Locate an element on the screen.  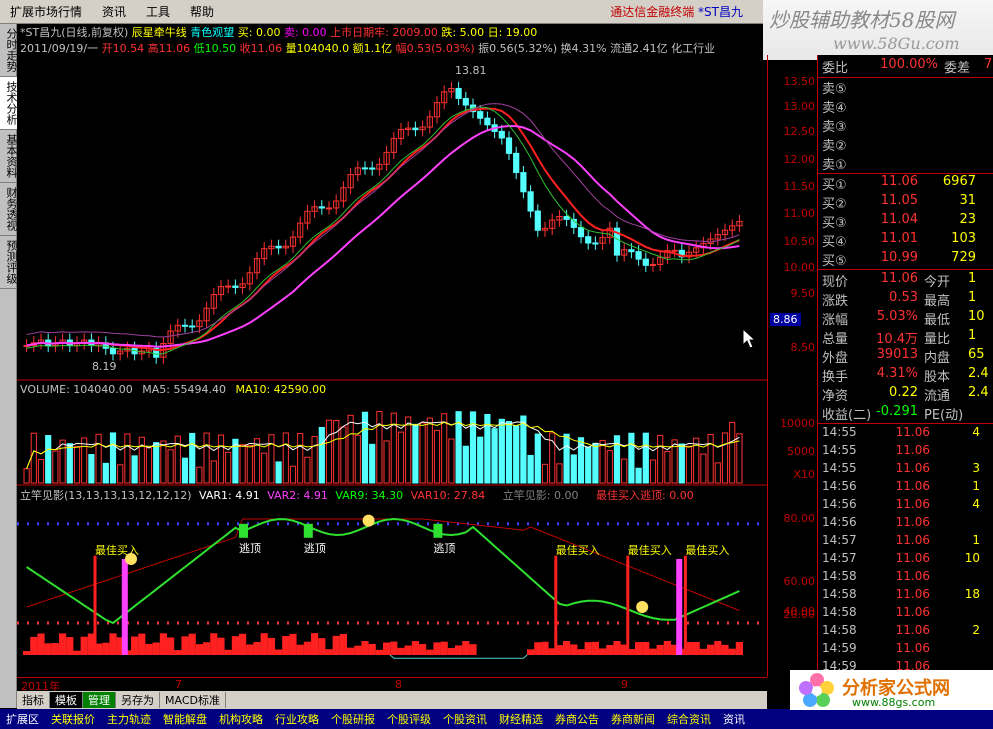
stat-row: 净资 0.22 流通 2.4 is located at coordinates (905, 394).